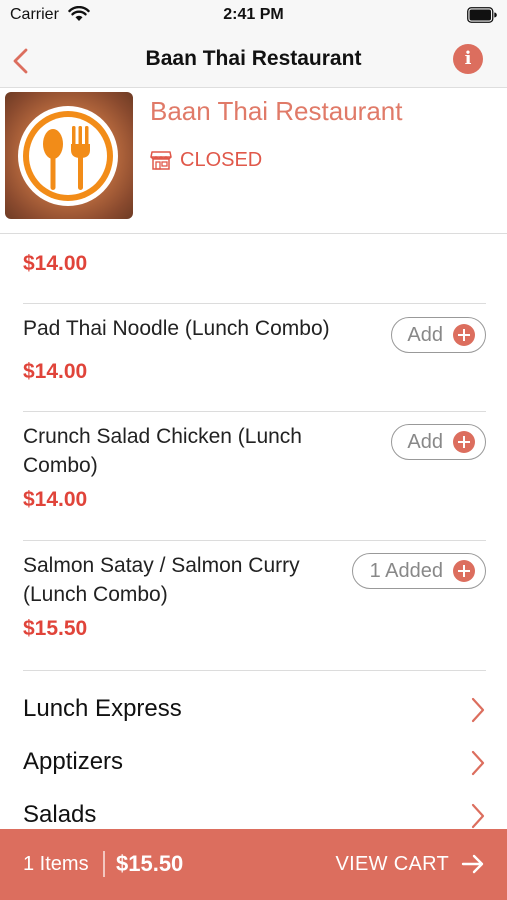 The width and height of the screenshot is (507, 900). I want to click on info-button: i, so click(468, 59).